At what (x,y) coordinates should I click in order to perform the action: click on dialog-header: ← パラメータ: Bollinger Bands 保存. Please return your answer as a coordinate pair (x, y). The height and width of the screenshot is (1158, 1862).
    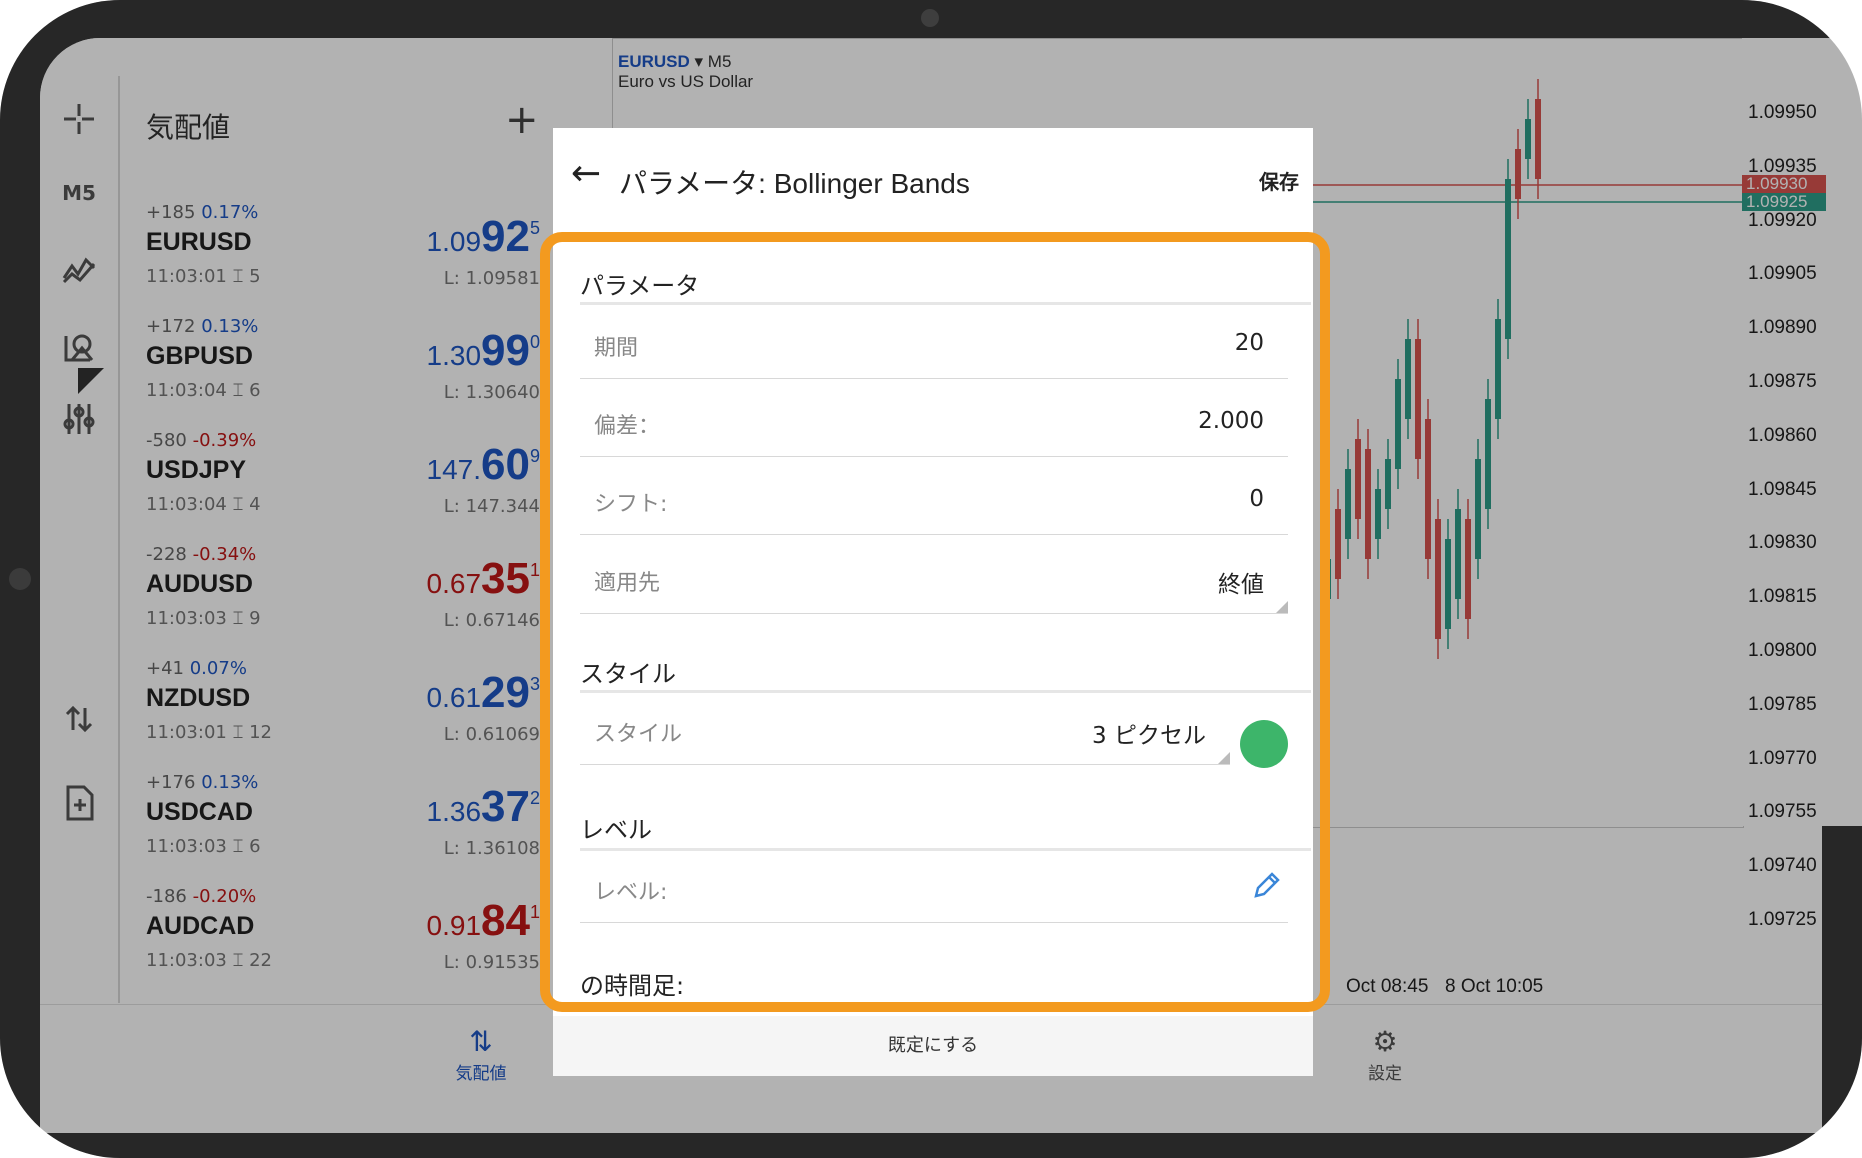
    Looking at the image, I should click on (933, 178).